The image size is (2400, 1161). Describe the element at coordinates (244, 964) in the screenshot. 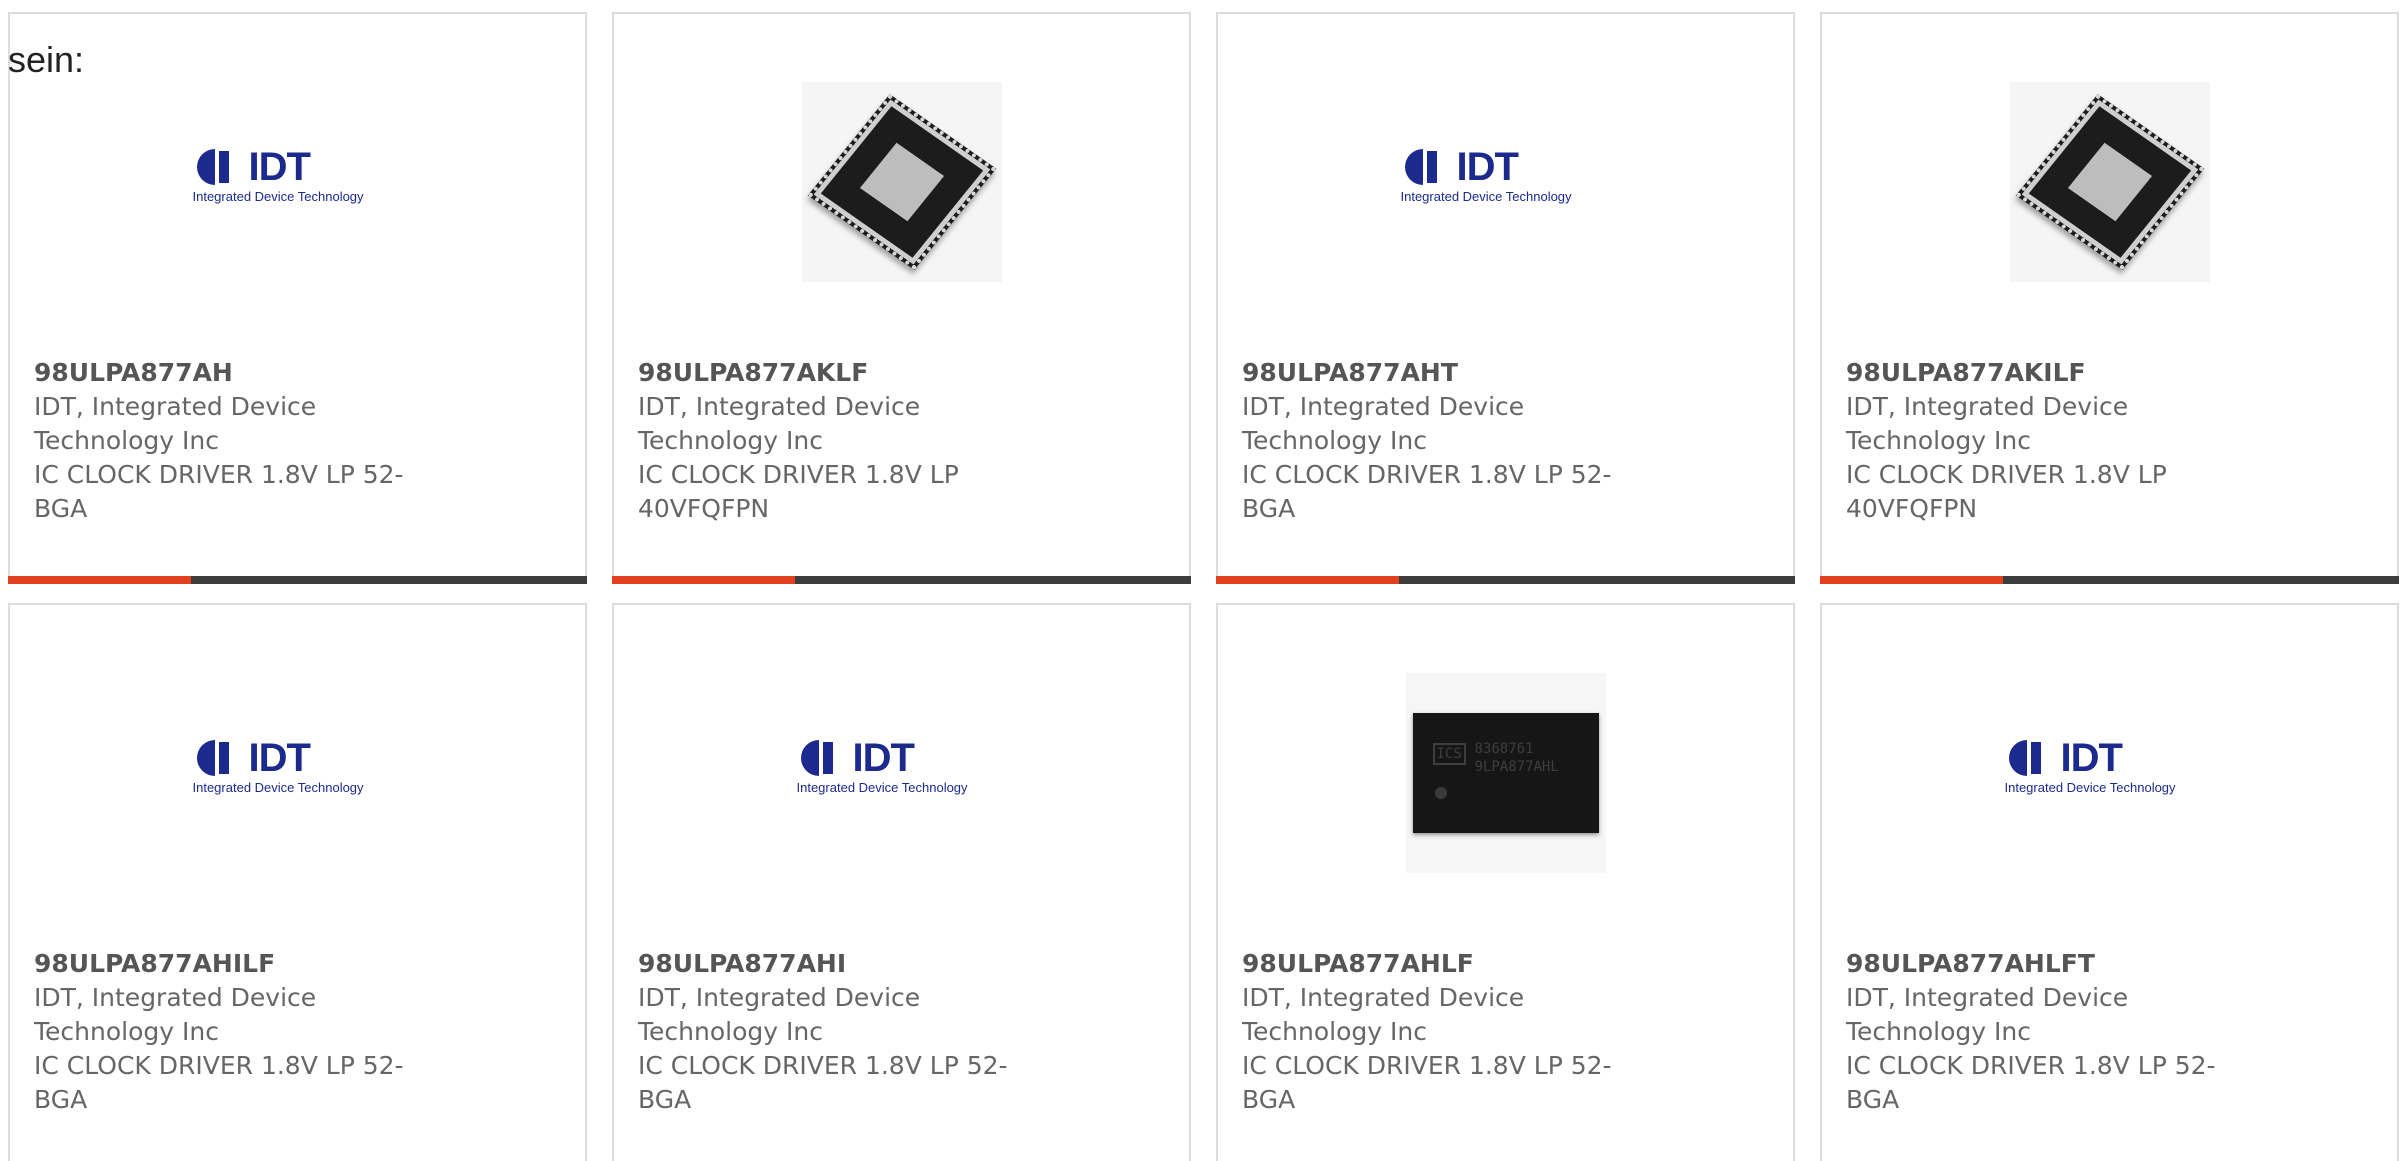

I see `part-number-link: 98ULPA877AHILF` at that location.